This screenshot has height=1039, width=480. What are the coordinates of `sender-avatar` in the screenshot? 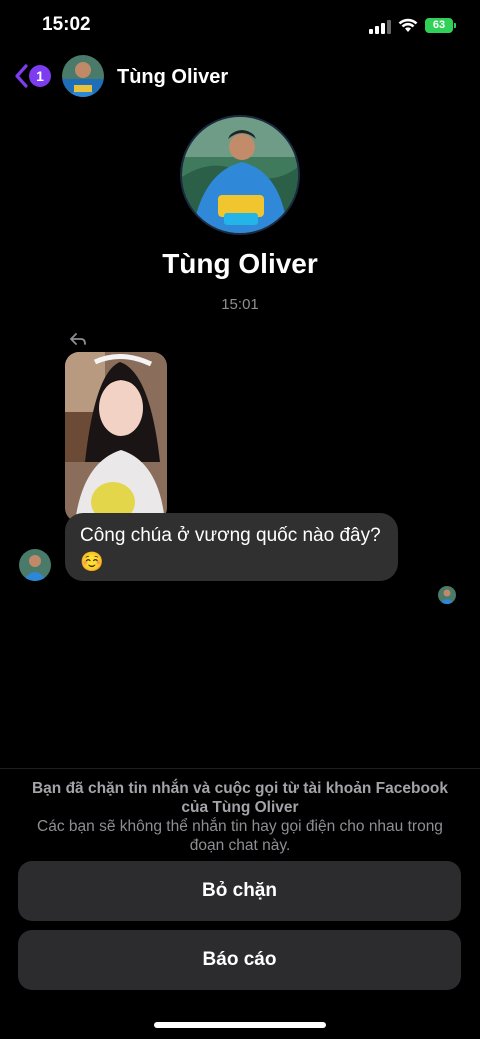 It's located at (35, 565).